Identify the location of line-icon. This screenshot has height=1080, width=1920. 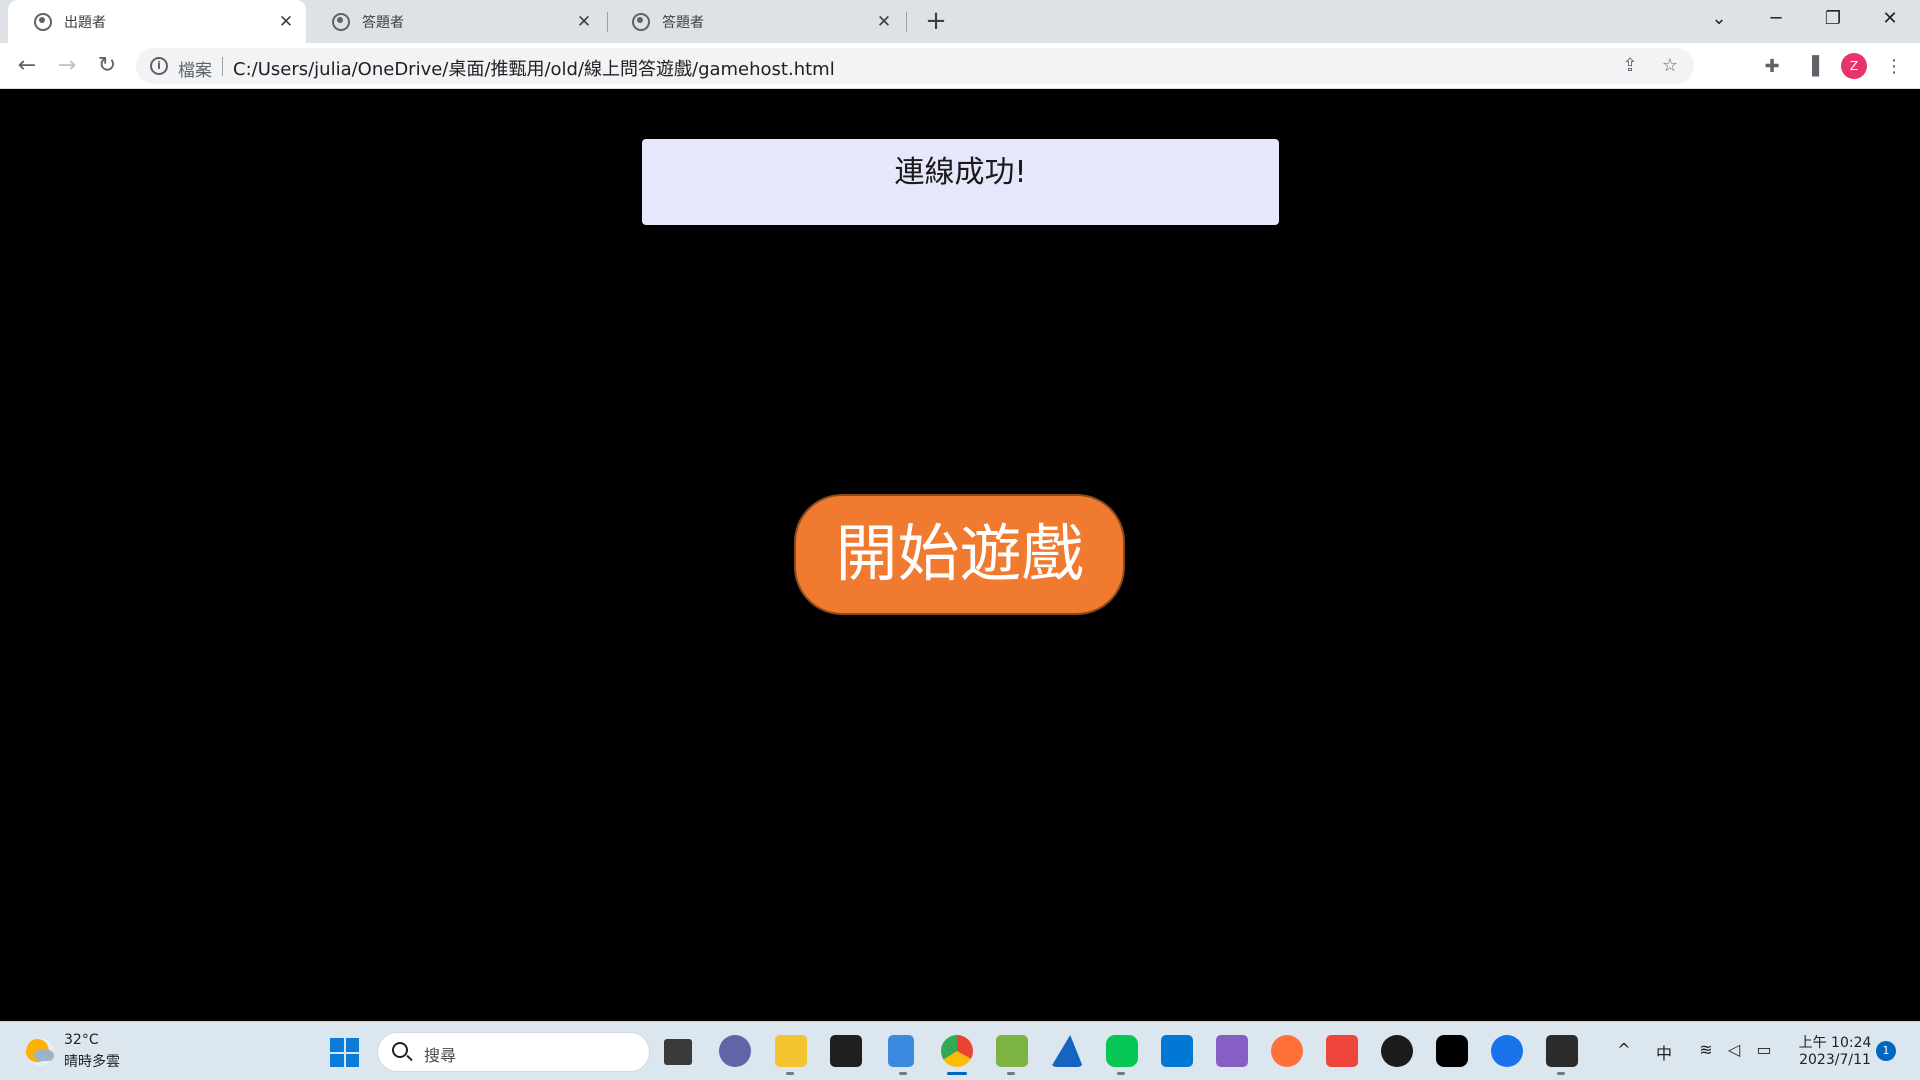
(1122, 1055).